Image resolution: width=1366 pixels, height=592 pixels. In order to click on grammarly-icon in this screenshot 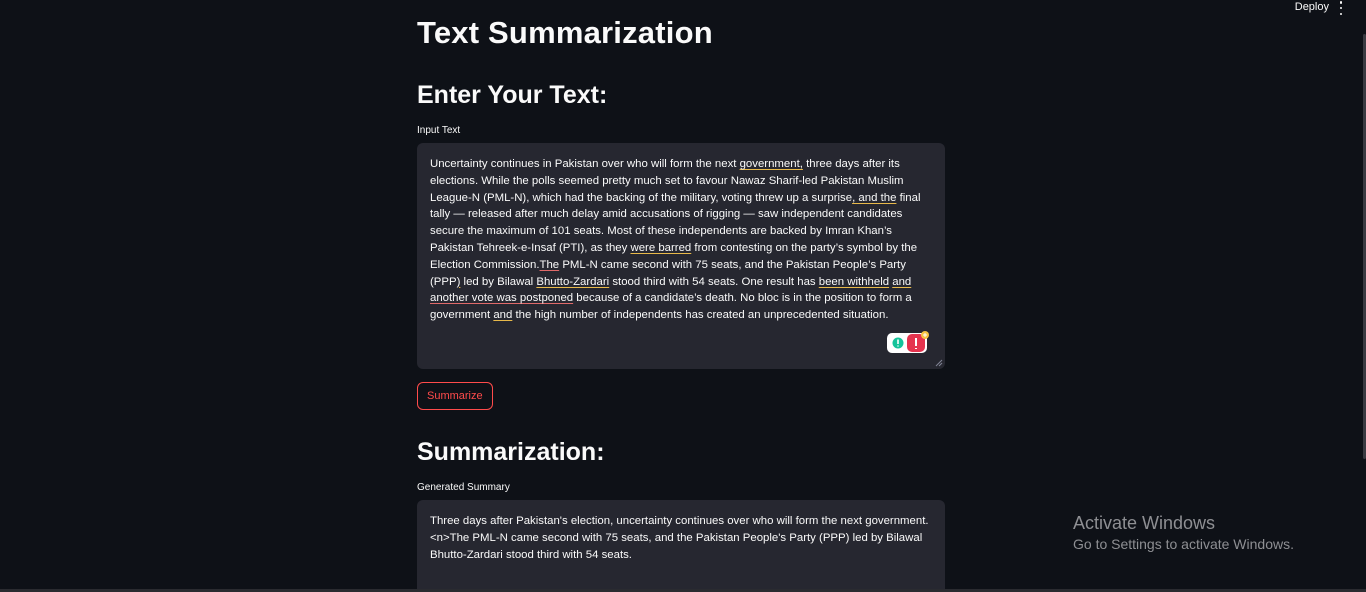, I will do `click(909, 342)`.